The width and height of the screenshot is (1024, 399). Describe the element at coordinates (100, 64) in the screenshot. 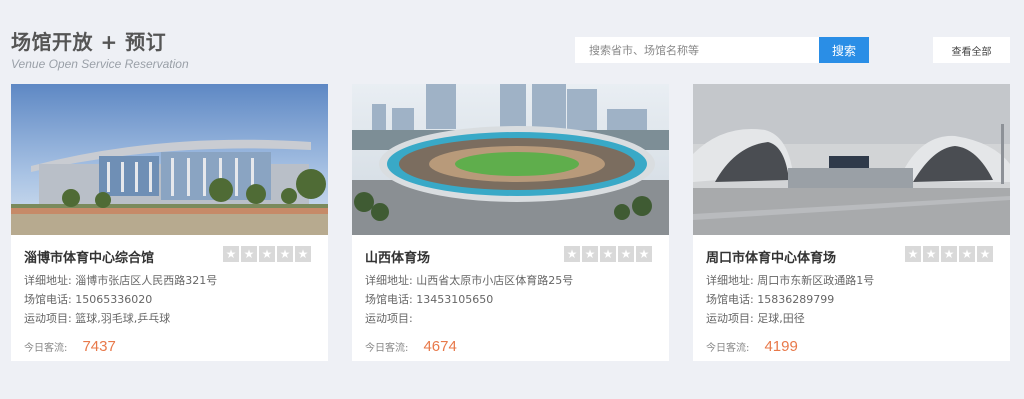

I see `page-subtitle: Venue Open Service Reservation` at that location.